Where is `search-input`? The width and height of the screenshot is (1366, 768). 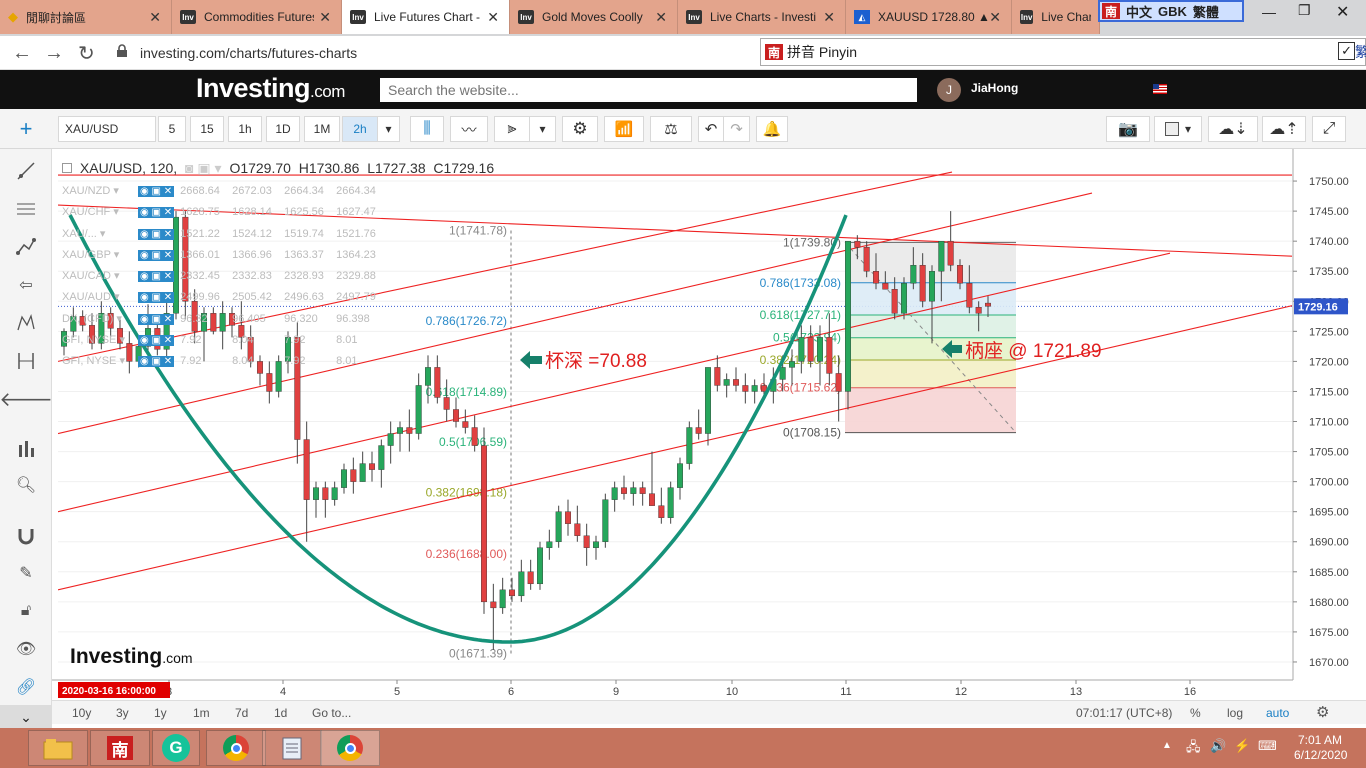
search-input is located at coordinates (648, 90).